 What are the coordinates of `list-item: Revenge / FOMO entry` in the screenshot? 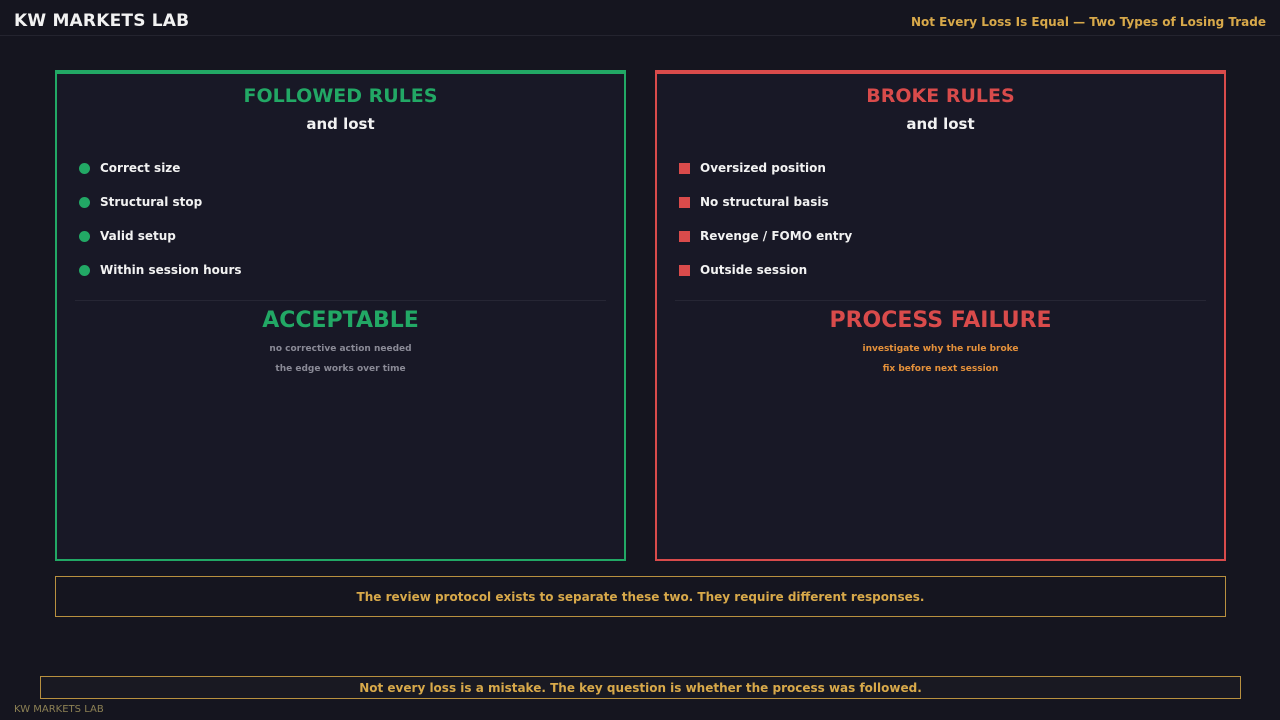 It's located at (765, 236).